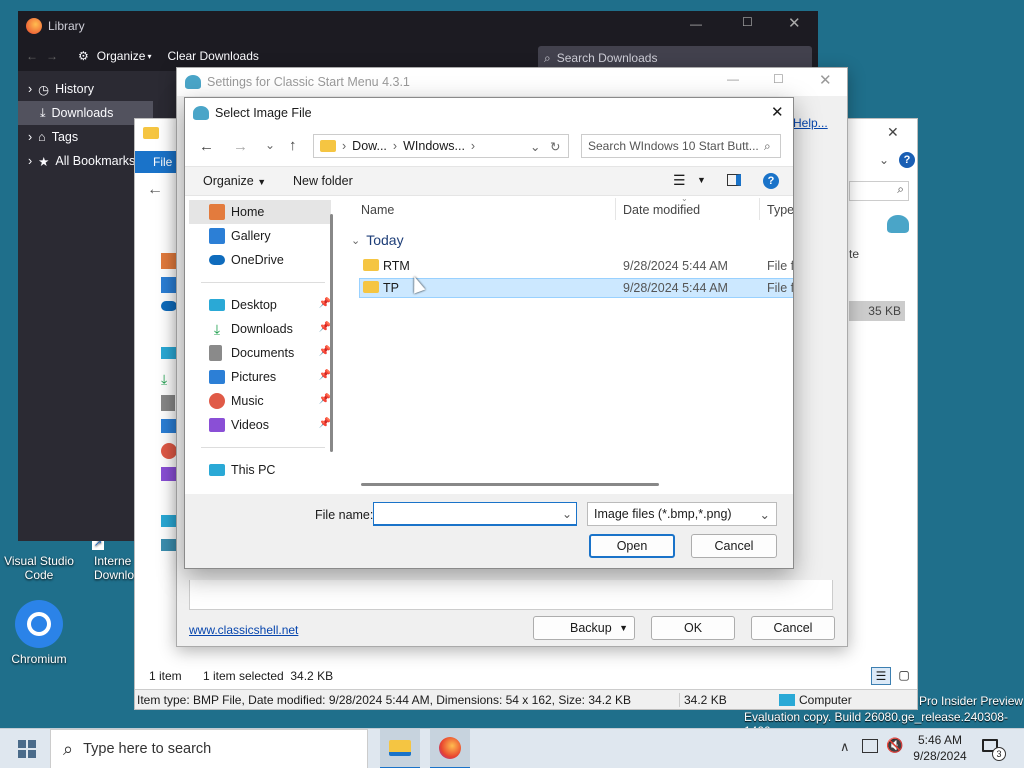 This screenshot has width=1024, height=768. Describe the element at coordinates (82, 113) in the screenshot. I see `library-tree-downloads-label: Downloads` at that location.